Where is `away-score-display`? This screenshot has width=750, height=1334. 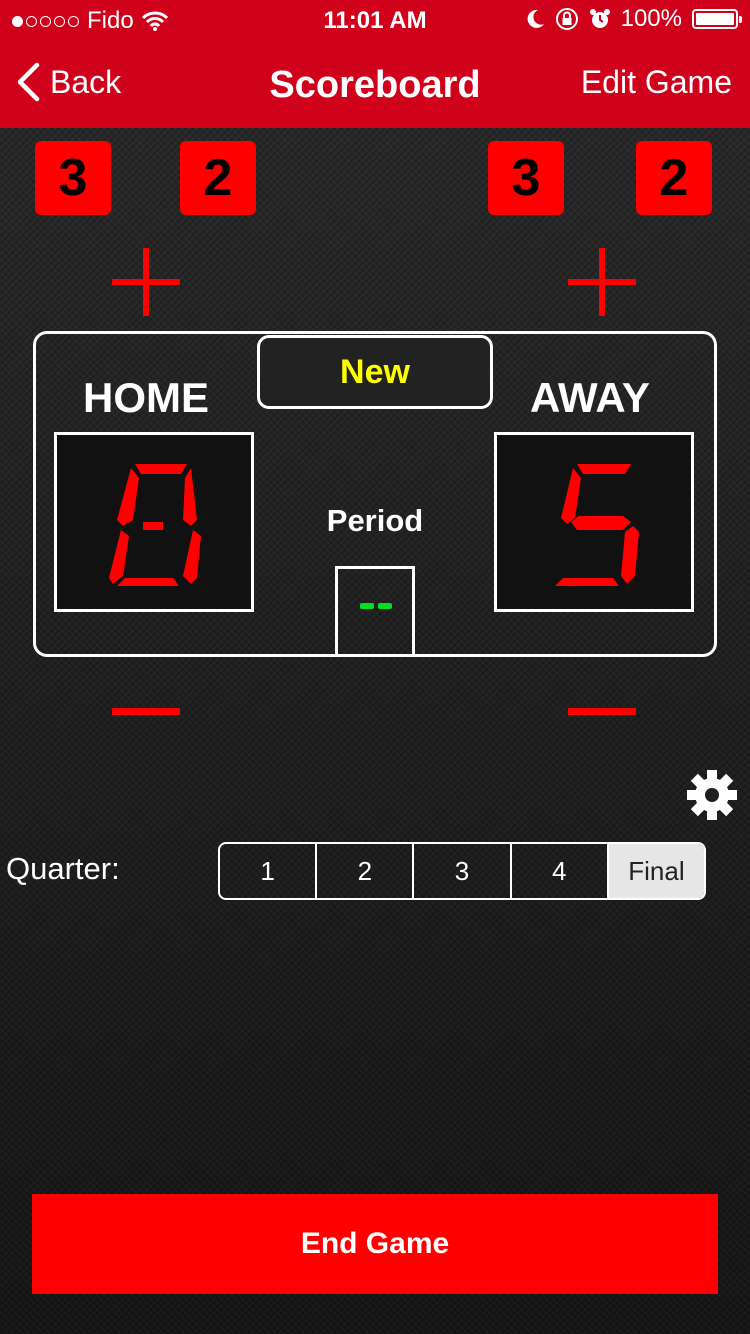 away-score-display is located at coordinates (594, 522).